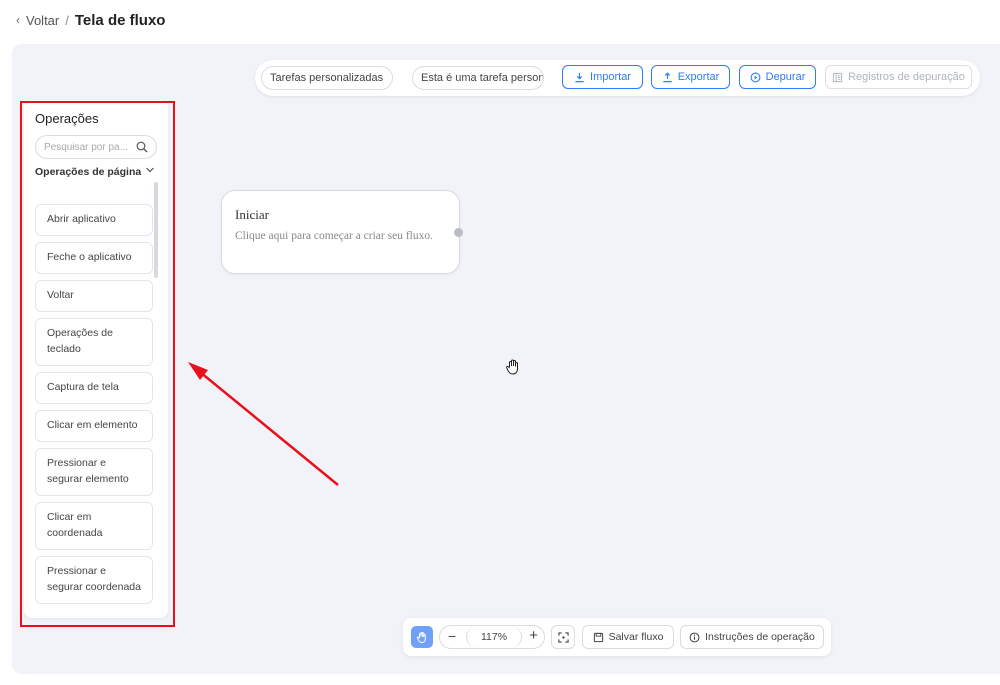 The image size is (1000, 685). Describe the element at coordinates (579, 77) in the screenshot. I see `download-icon` at that location.